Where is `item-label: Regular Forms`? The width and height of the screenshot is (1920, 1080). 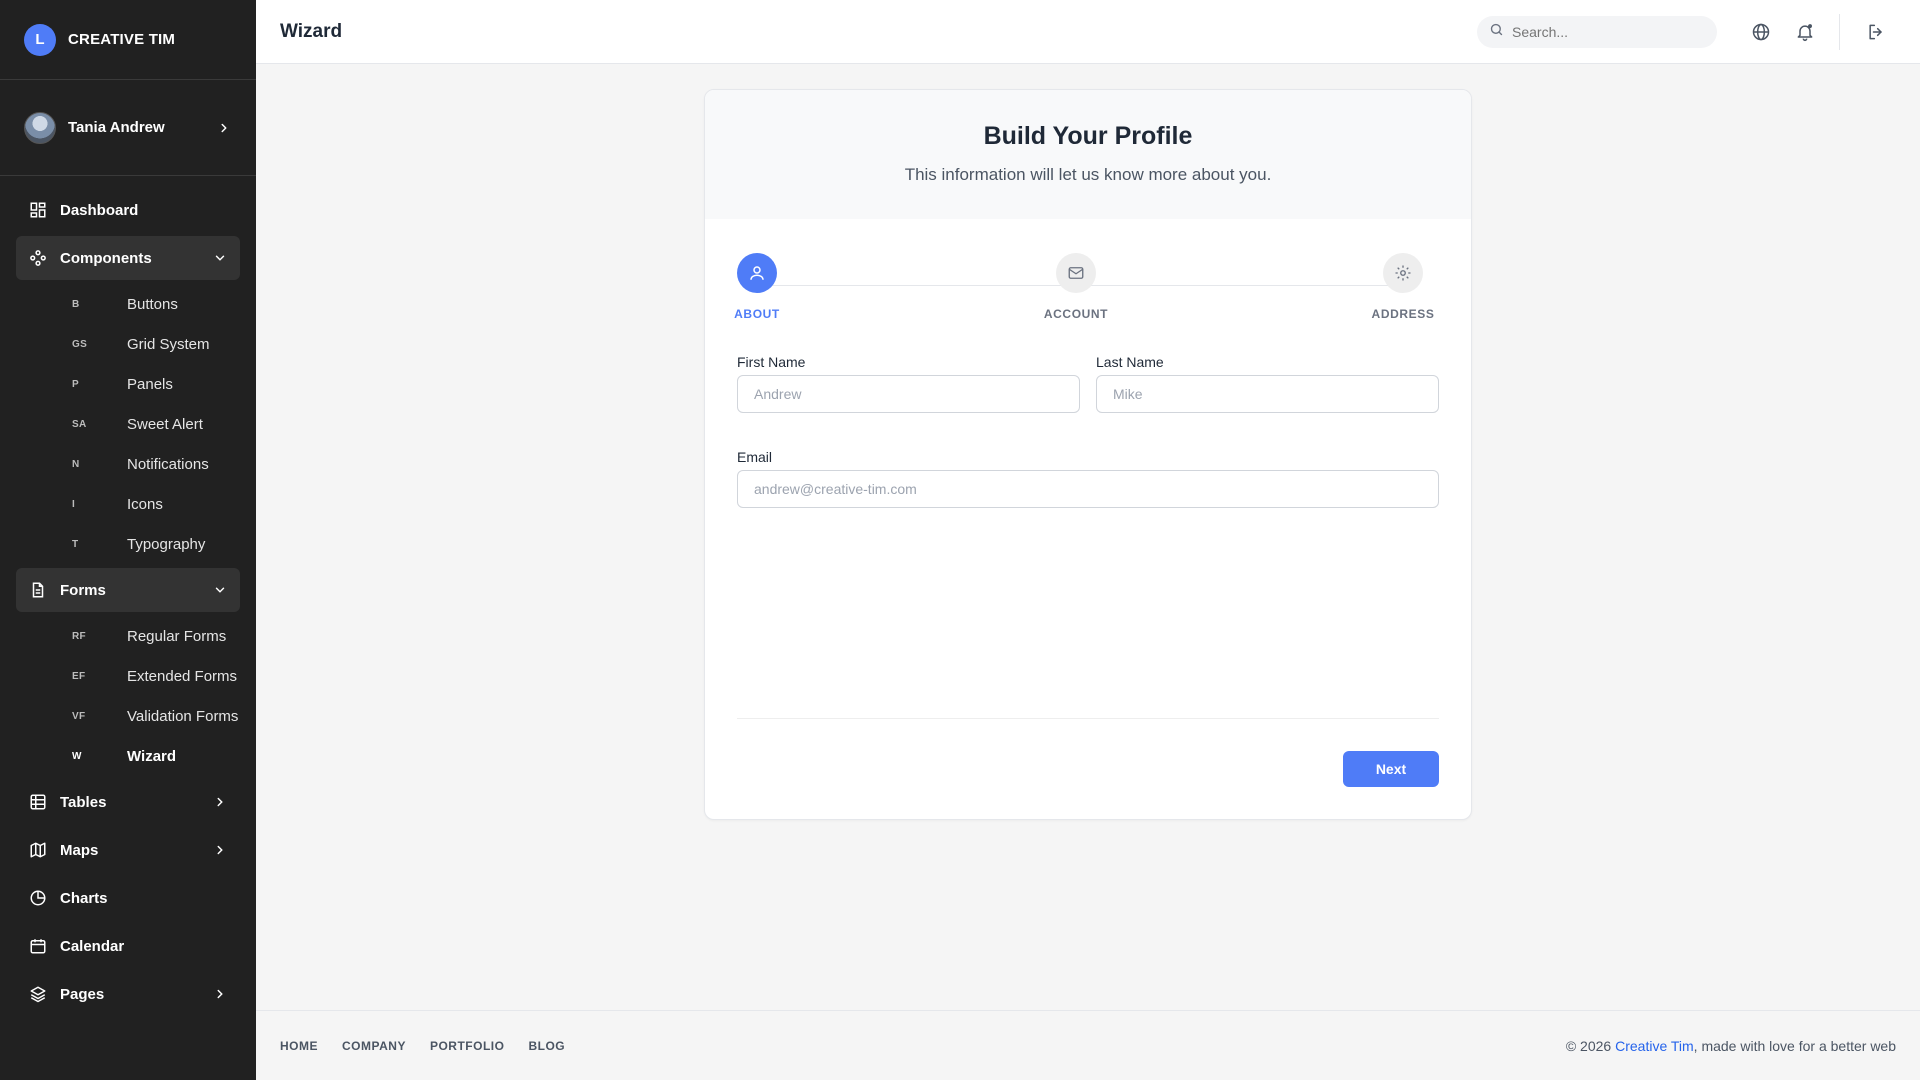
item-label: Regular Forms is located at coordinates (177, 636).